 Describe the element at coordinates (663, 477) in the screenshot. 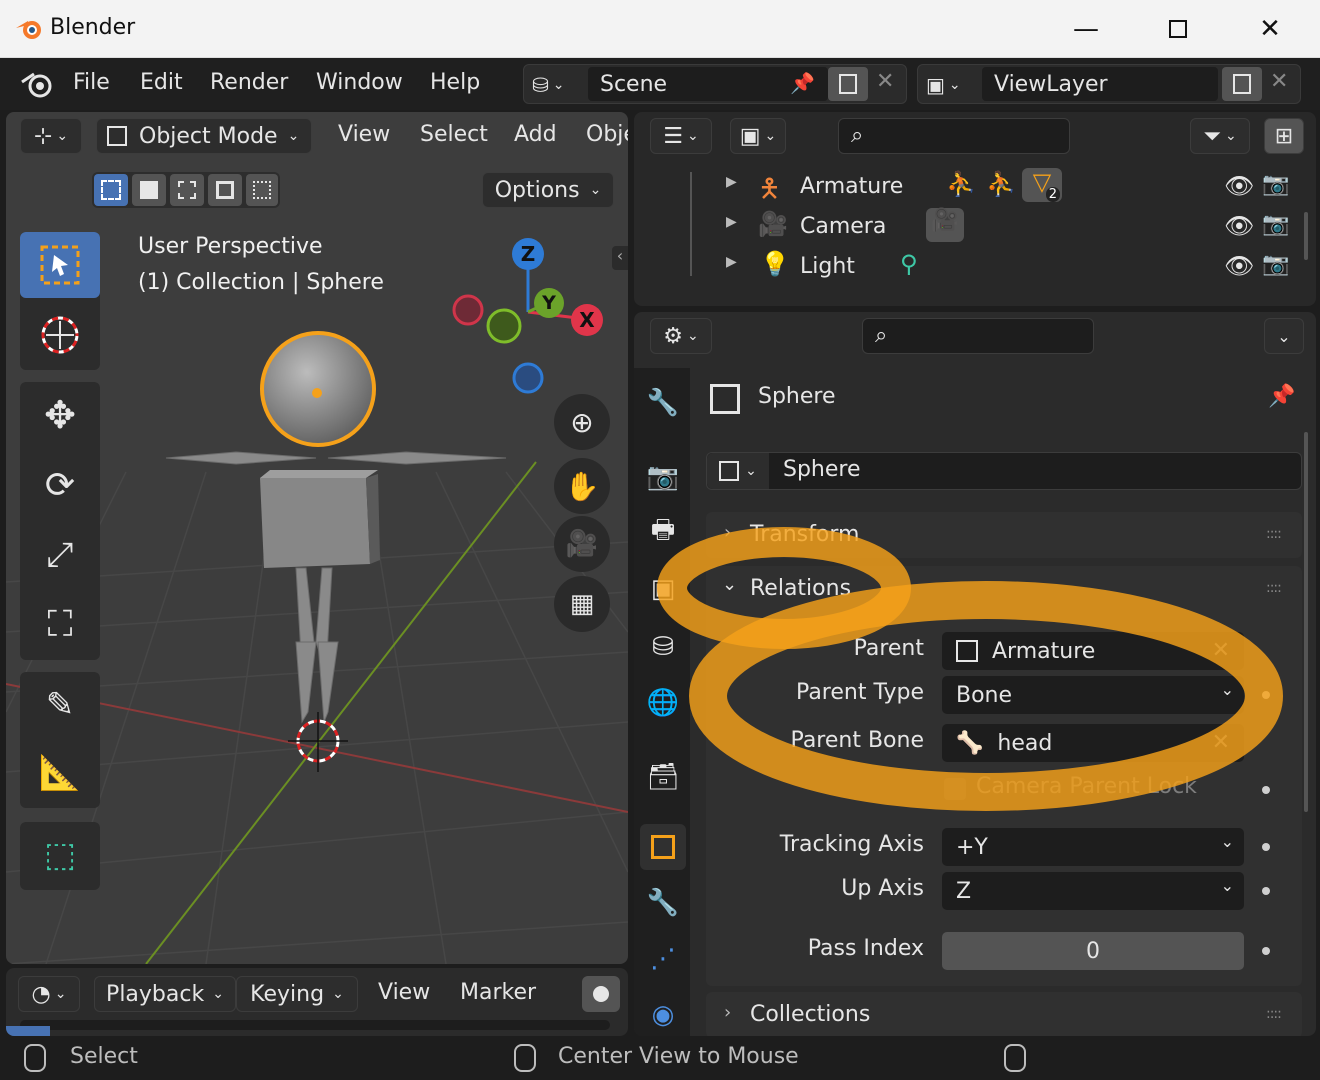

I see `tab-render: 📷` at that location.